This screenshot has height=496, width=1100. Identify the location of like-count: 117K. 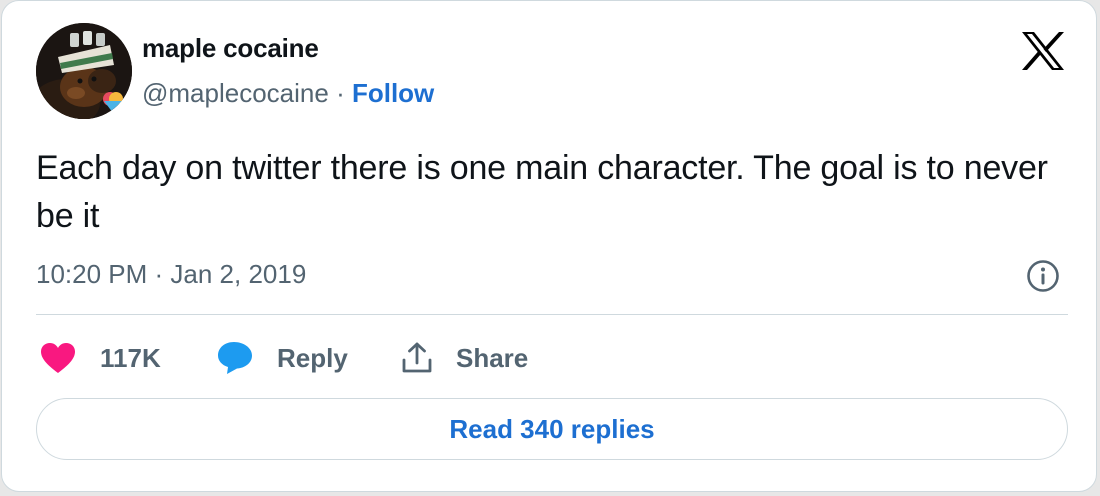
(130, 357).